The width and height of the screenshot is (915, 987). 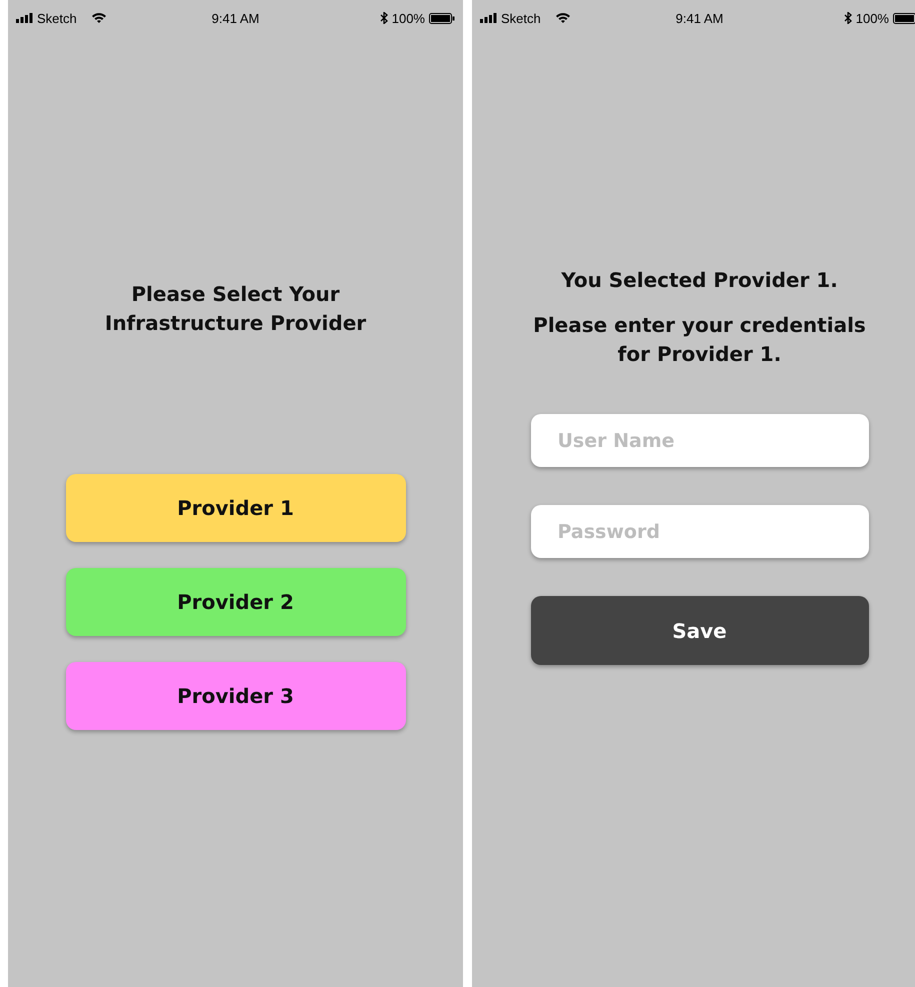 What do you see at coordinates (699, 440) in the screenshot?
I see `input-field: User Name` at bounding box center [699, 440].